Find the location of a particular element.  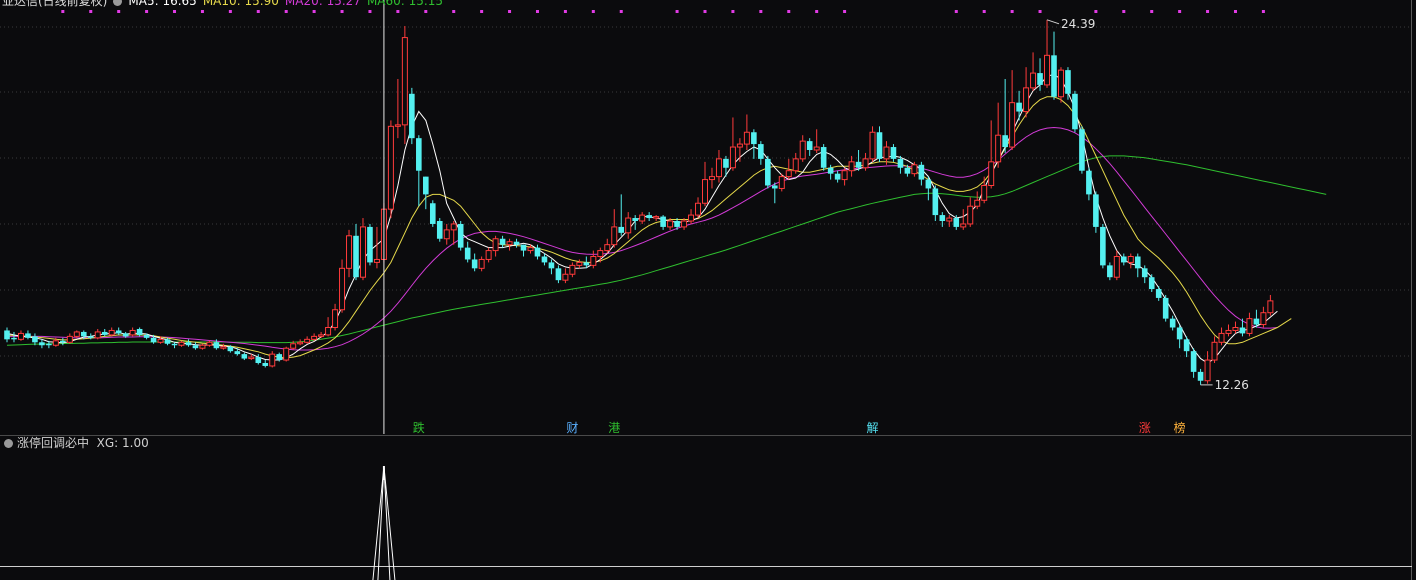

ma10-value: 15.90 is located at coordinates (261, 4).